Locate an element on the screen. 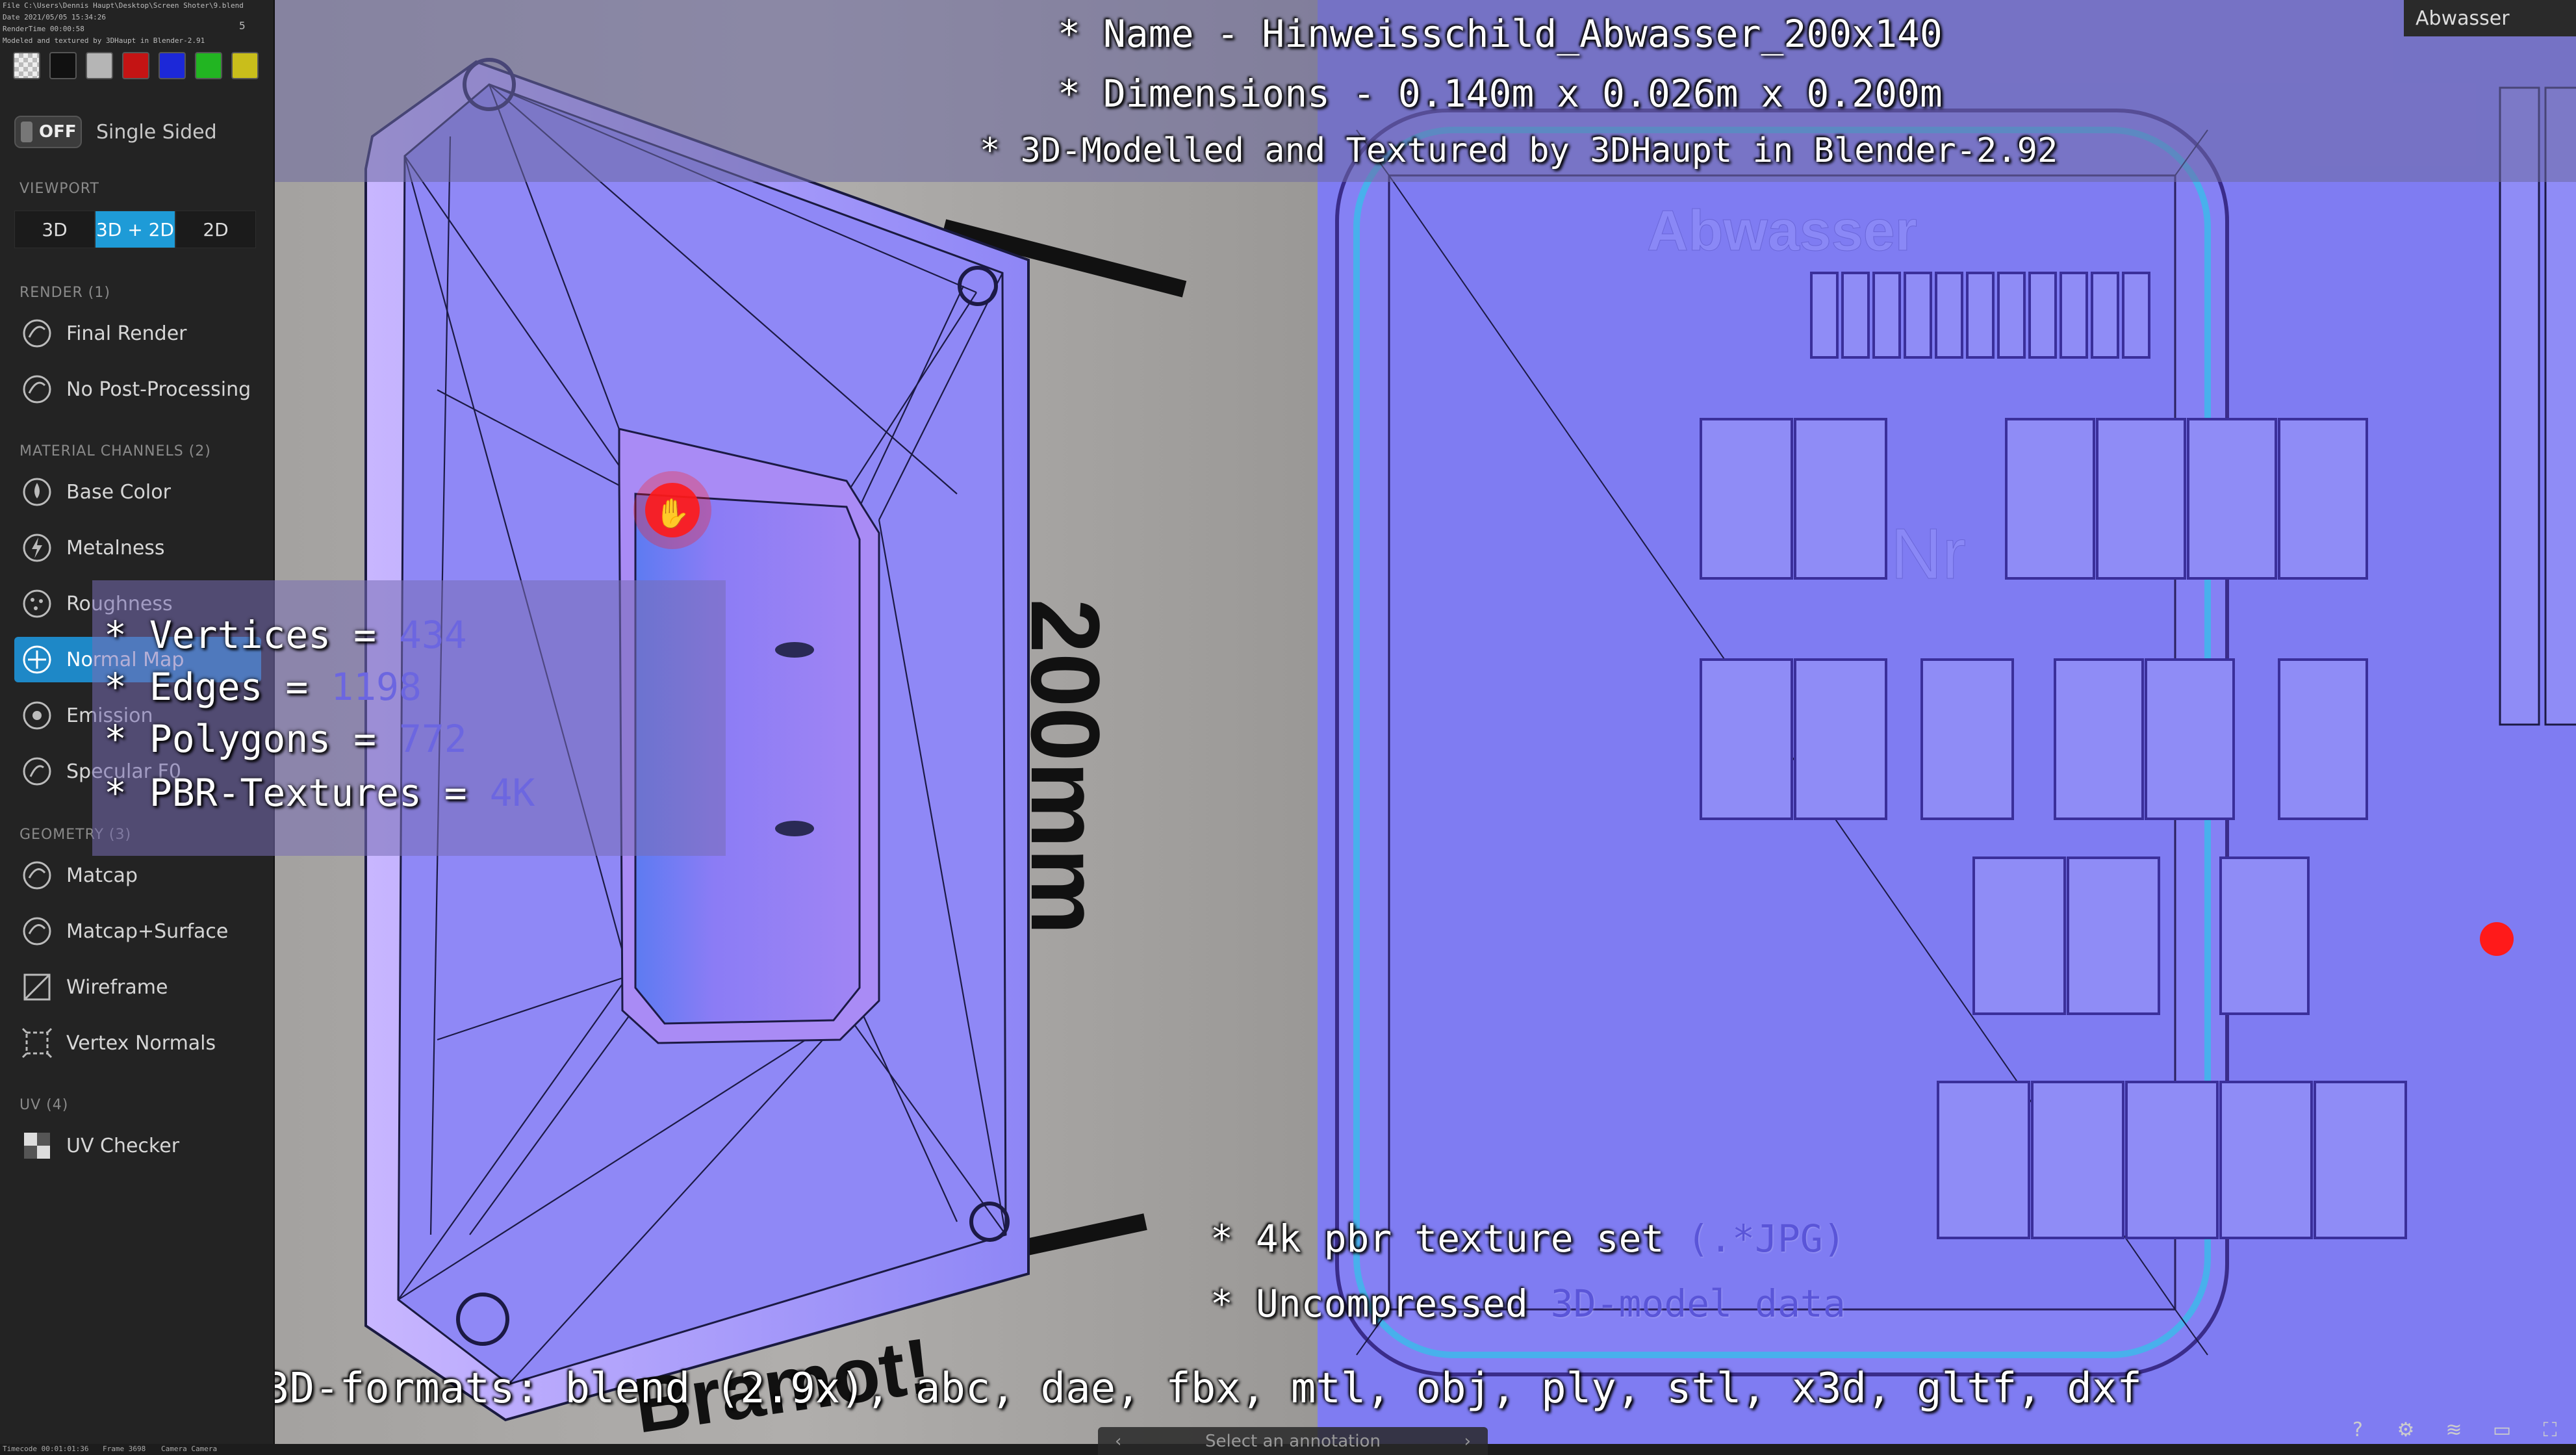  swatch-checker is located at coordinates (26, 65).